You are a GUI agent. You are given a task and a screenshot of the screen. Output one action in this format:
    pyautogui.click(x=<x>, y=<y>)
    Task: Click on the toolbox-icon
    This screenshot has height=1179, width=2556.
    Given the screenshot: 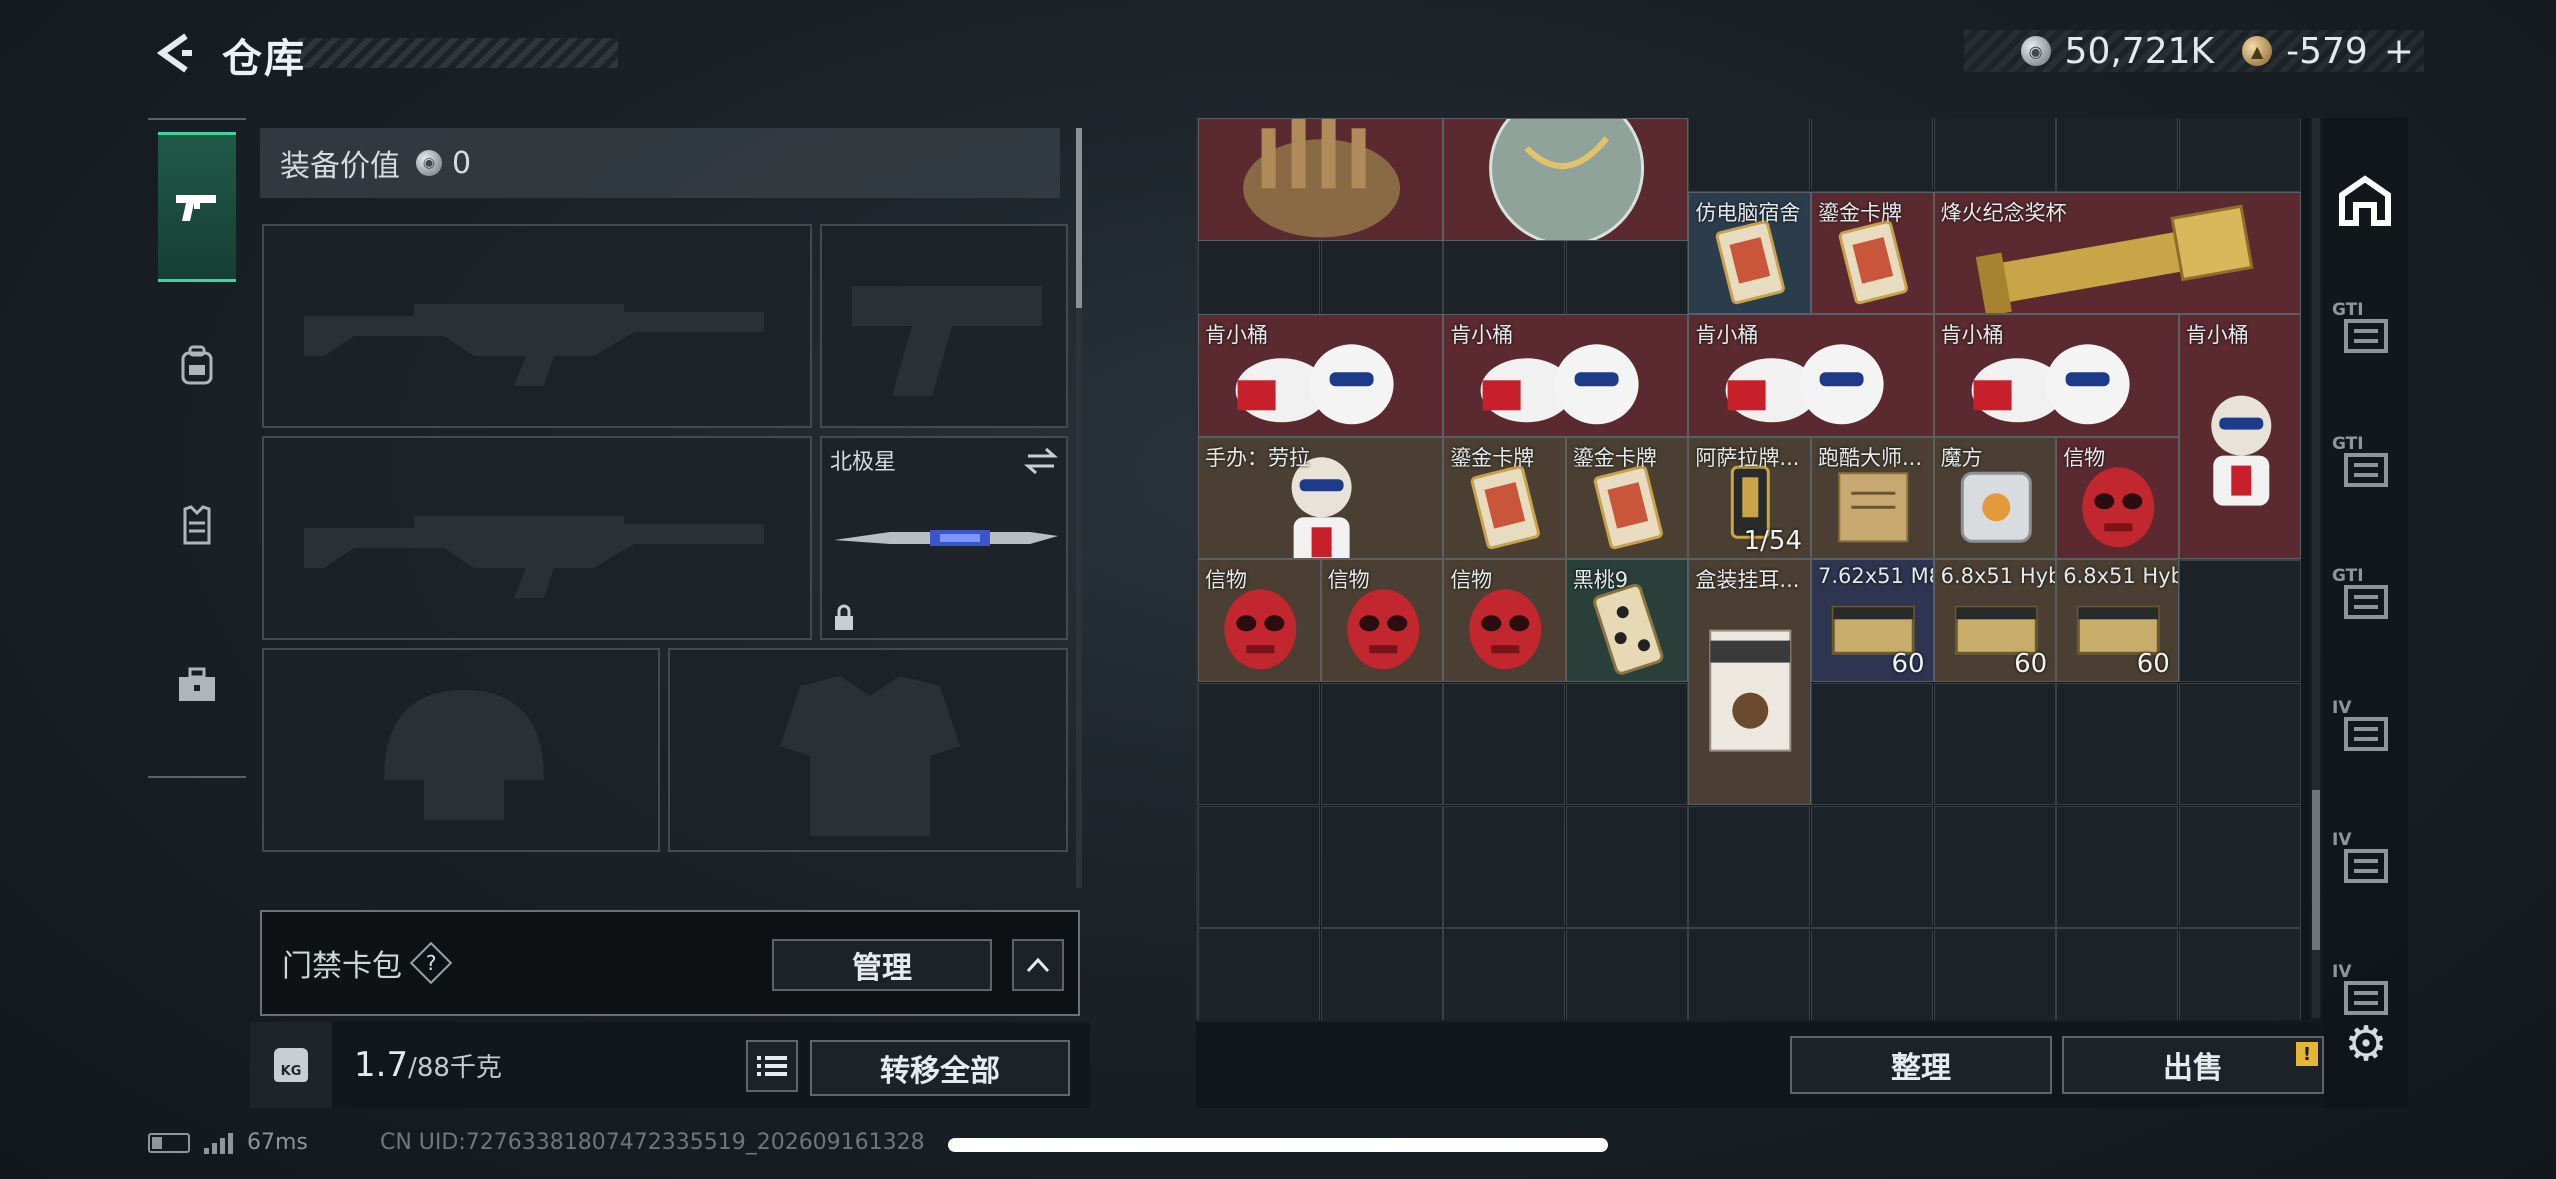 What is the action you would take?
    pyautogui.click(x=197, y=684)
    